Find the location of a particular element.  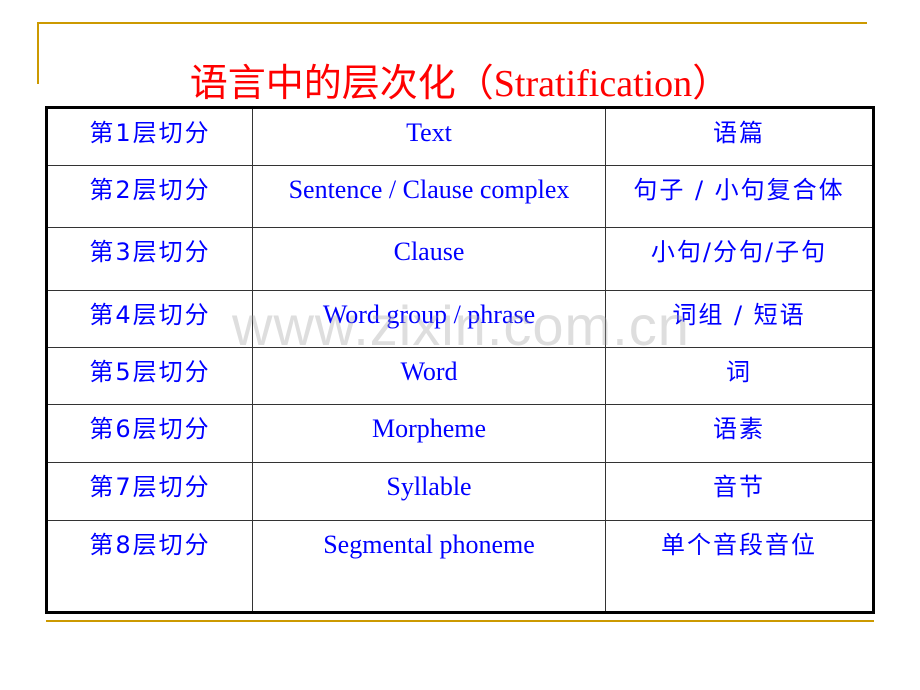

level-cell: 第4层切分 is located at coordinates (149, 319).